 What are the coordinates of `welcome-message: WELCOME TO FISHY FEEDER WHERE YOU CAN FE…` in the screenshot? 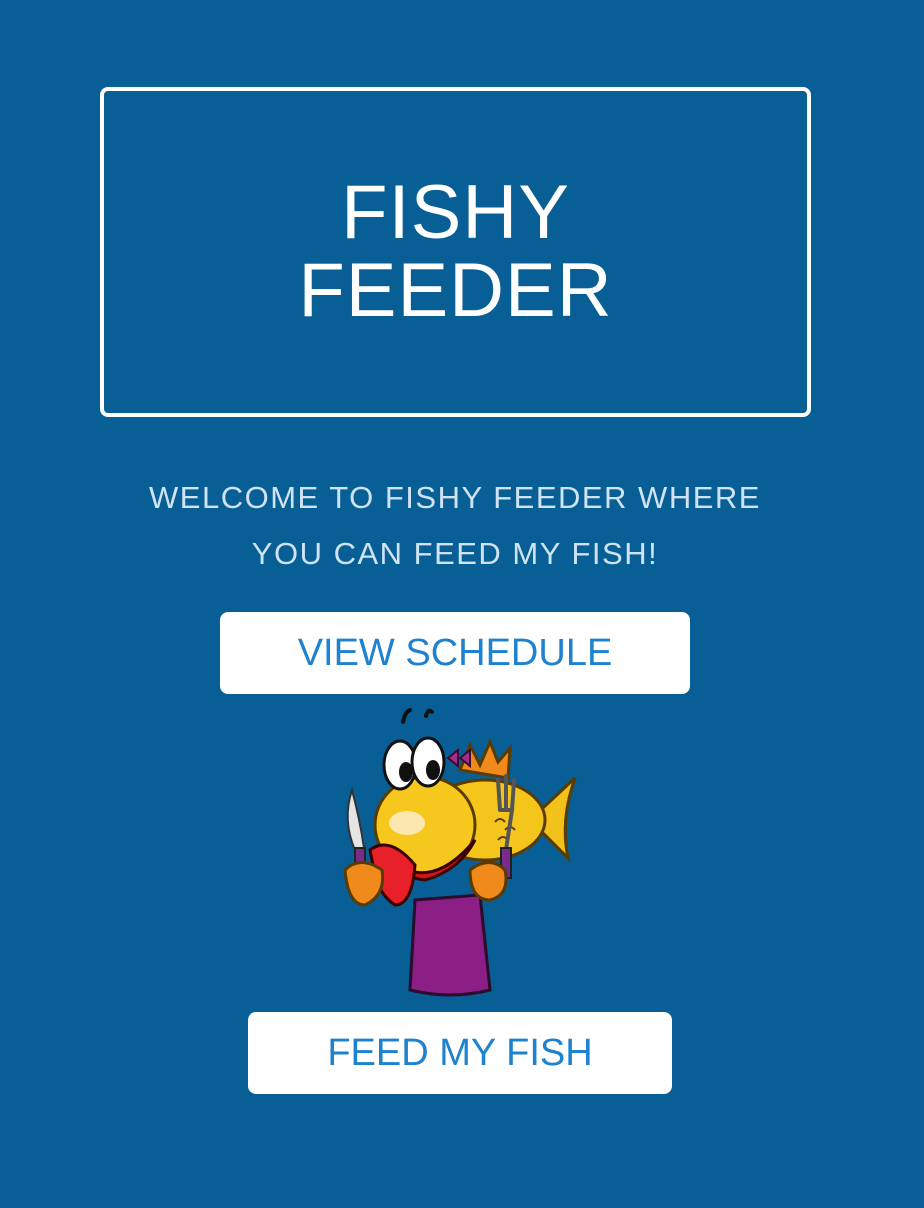 It's located at (455, 526).